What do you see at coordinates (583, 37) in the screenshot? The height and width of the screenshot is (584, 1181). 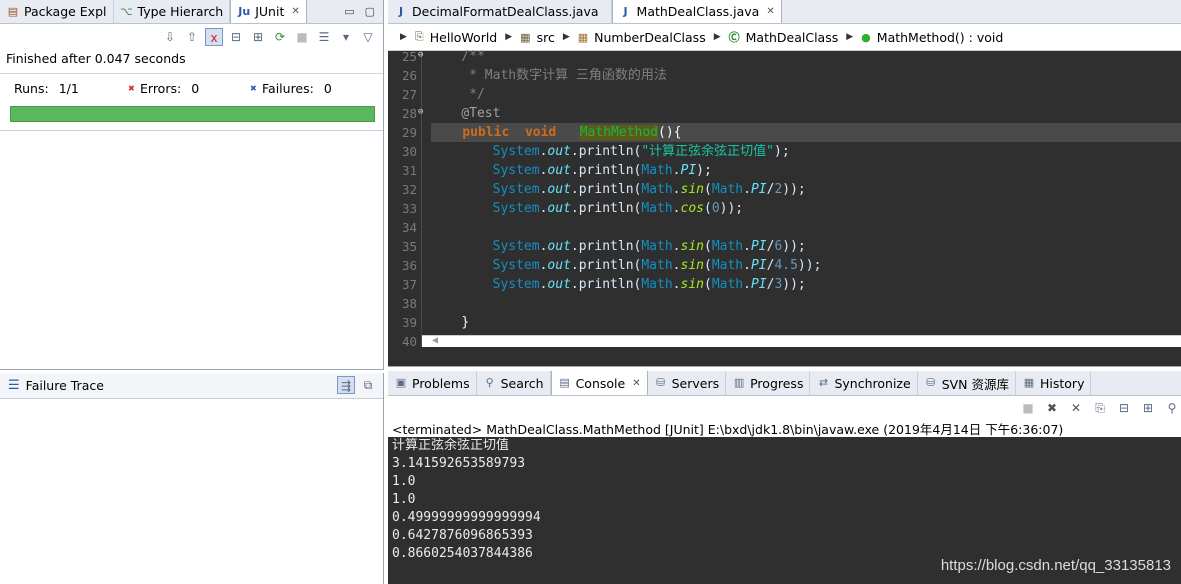 I see `package-icon: ▦` at bounding box center [583, 37].